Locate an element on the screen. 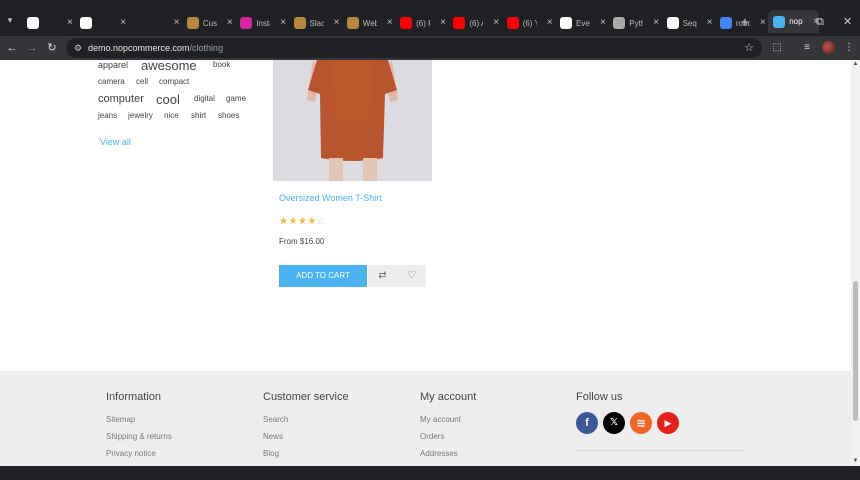  address-bar: ⚙ demo.nopcommerce.com/clothing ☆ is located at coordinates (414, 48).